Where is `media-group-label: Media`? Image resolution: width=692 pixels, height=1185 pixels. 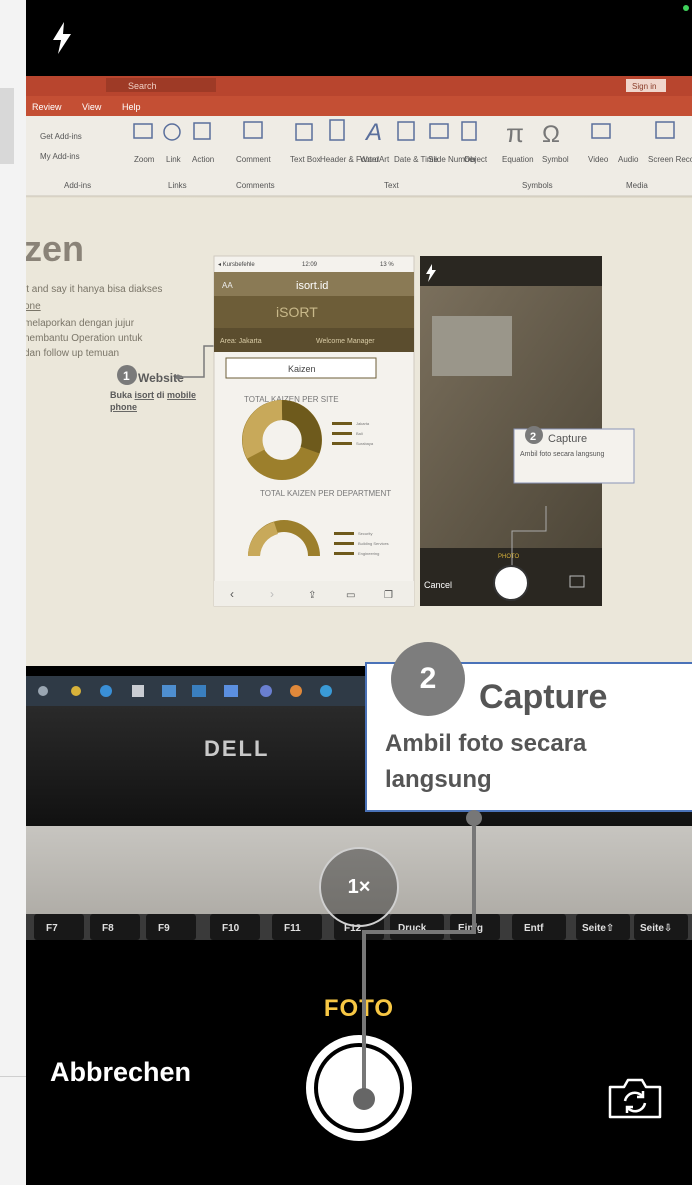
media-group-label: Media is located at coordinates (637, 185).